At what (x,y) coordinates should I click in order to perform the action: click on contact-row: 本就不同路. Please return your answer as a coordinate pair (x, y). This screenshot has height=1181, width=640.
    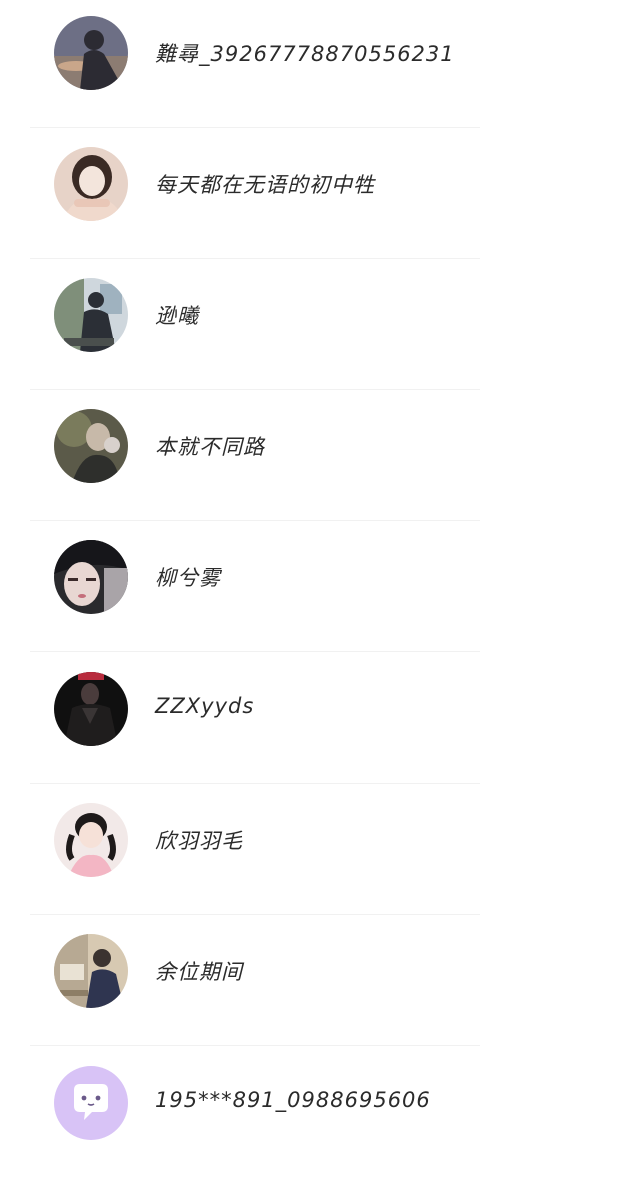
    Looking at the image, I should click on (320, 458).